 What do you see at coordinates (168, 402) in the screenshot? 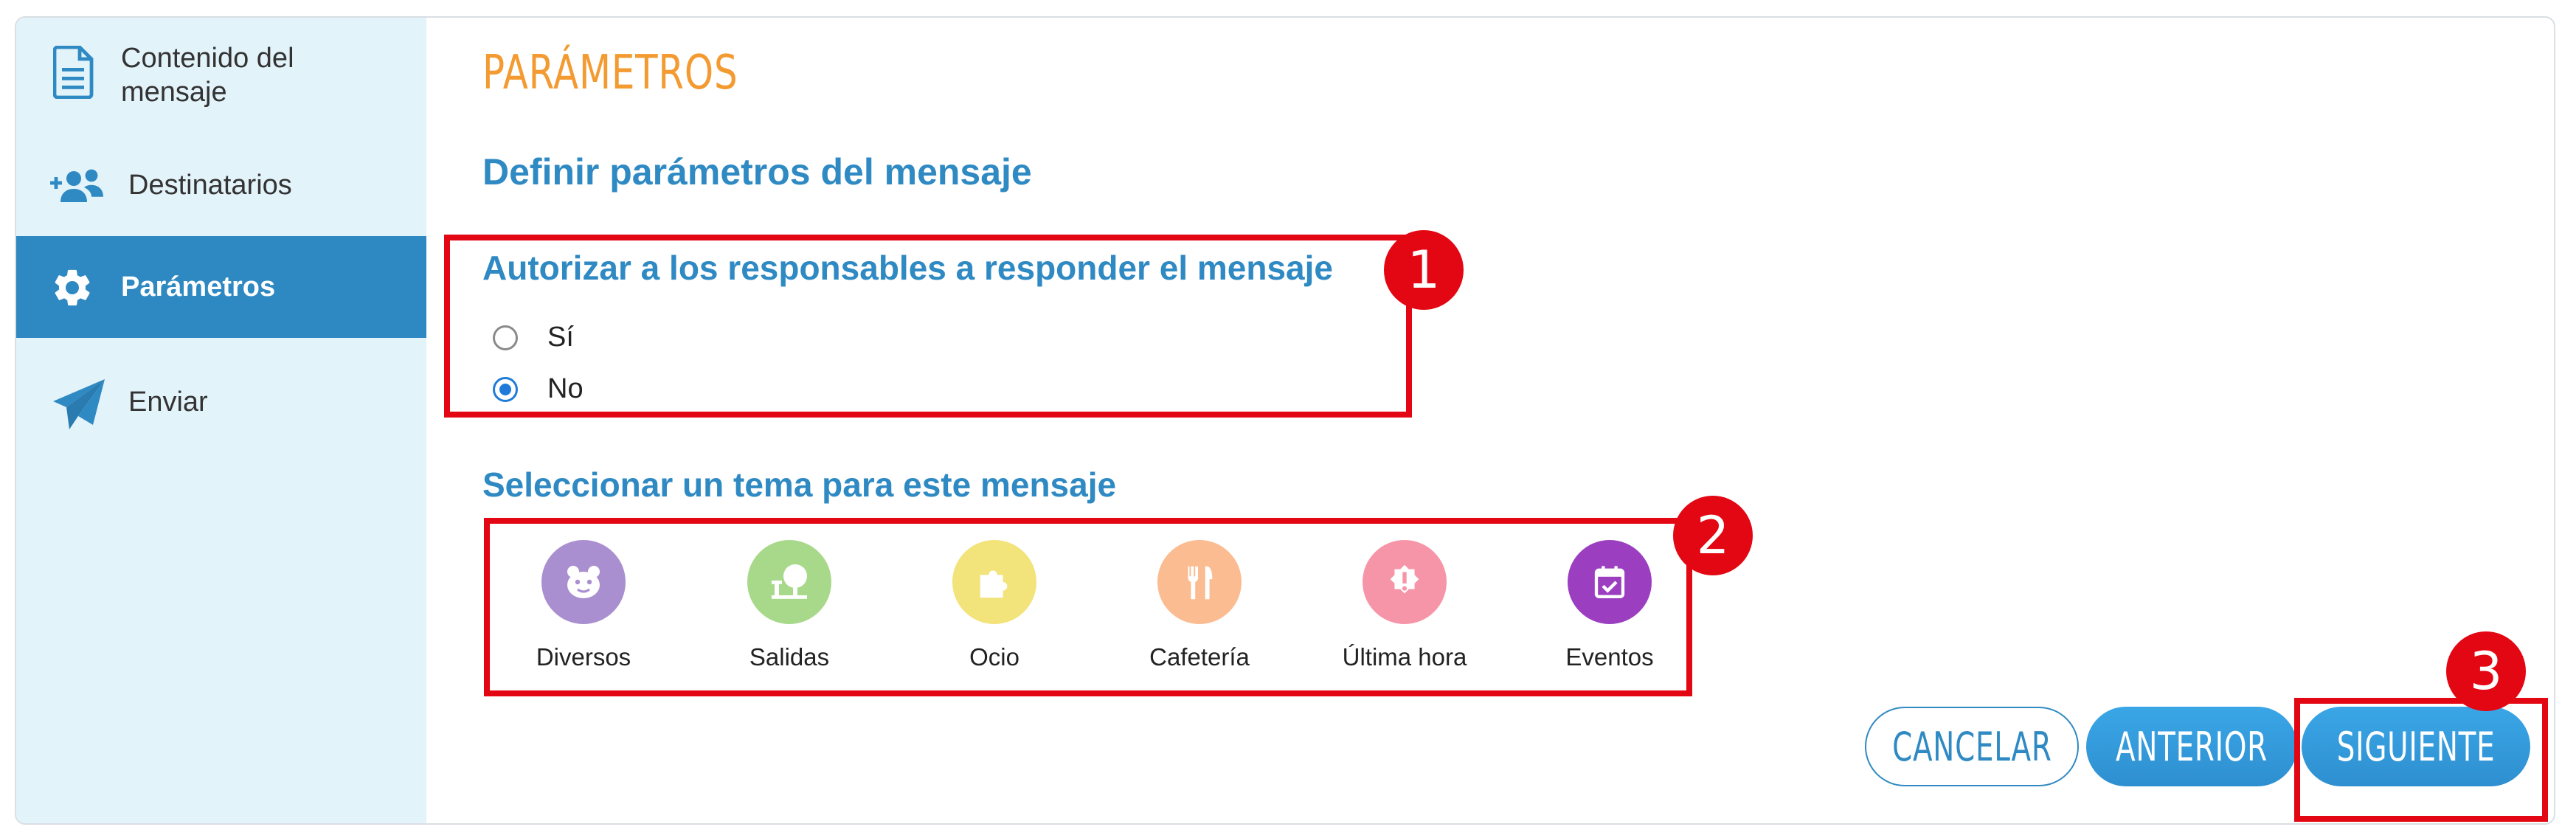
I see `sidebar-item-label: Enviar` at bounding box center [168, 402].